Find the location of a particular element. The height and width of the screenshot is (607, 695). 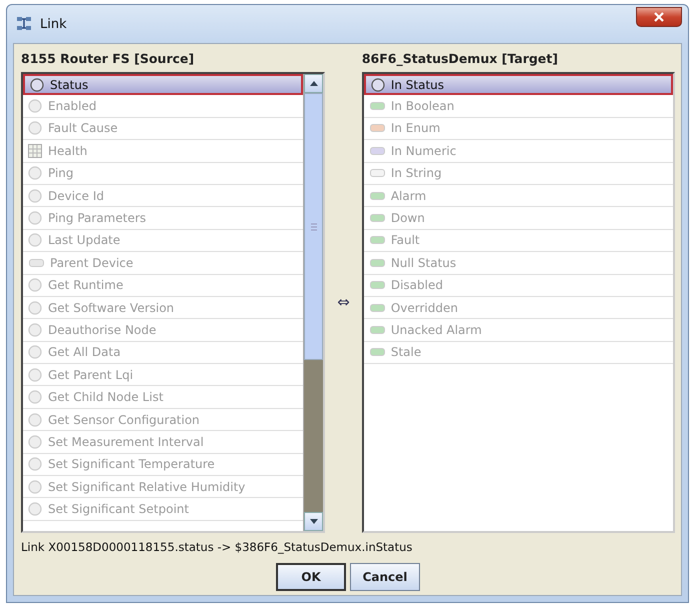

slot-item: In Boolean is located at coordinates (518, 106).